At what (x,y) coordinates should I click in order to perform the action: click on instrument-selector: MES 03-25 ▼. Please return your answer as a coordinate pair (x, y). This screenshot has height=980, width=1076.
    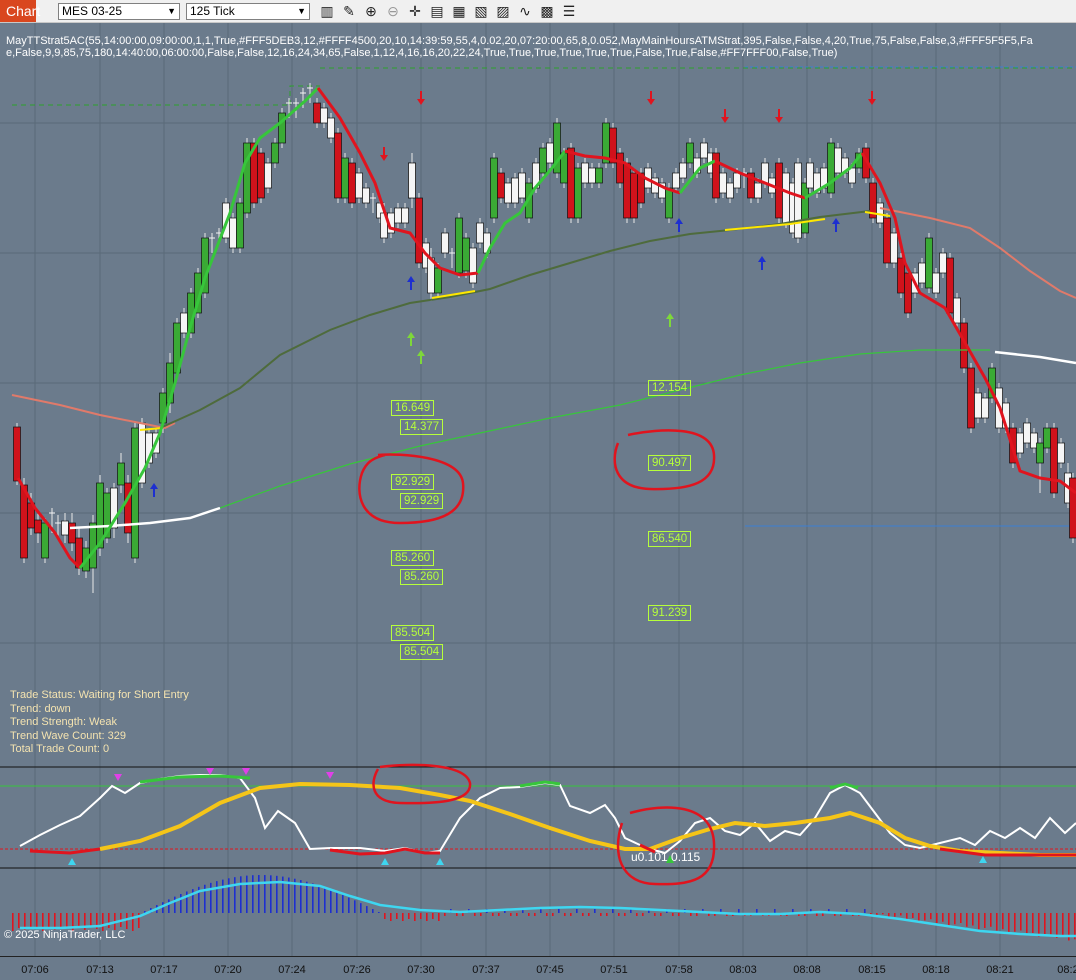
    Looking at the image, I should click on (119, 11).